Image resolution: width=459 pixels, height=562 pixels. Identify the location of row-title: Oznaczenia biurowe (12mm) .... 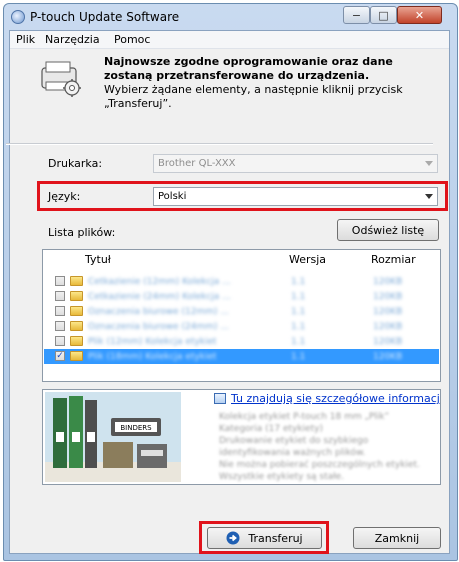
(158, 312).